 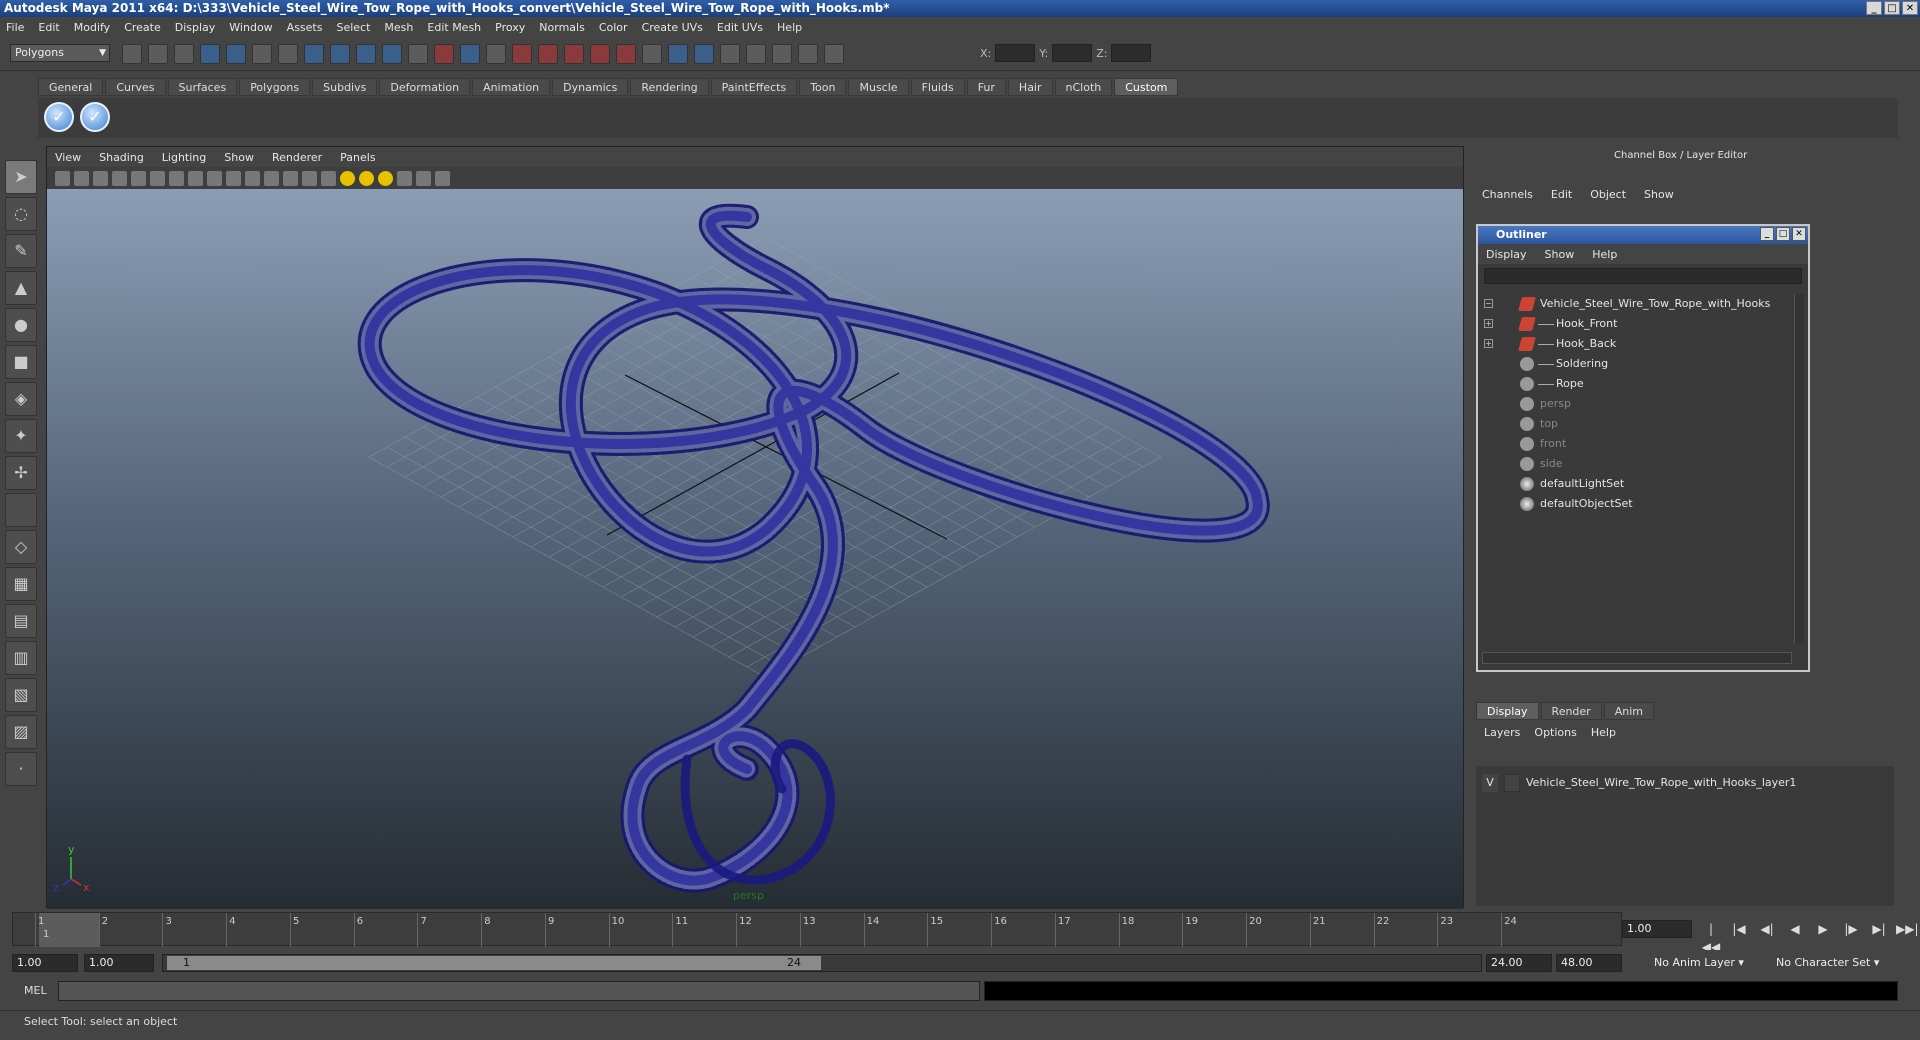 What do you see at coordinates (21, 658) in the screenshot?
I see `persp-graph-layout-icon: ▥` at bounding box center [21, 658].